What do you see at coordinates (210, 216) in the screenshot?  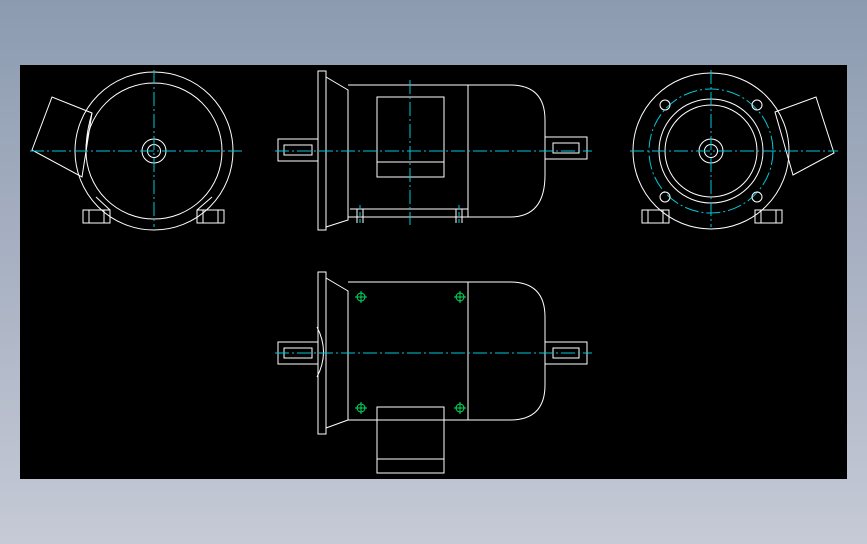 I see `foot-right` at bounding box center [210, 216].